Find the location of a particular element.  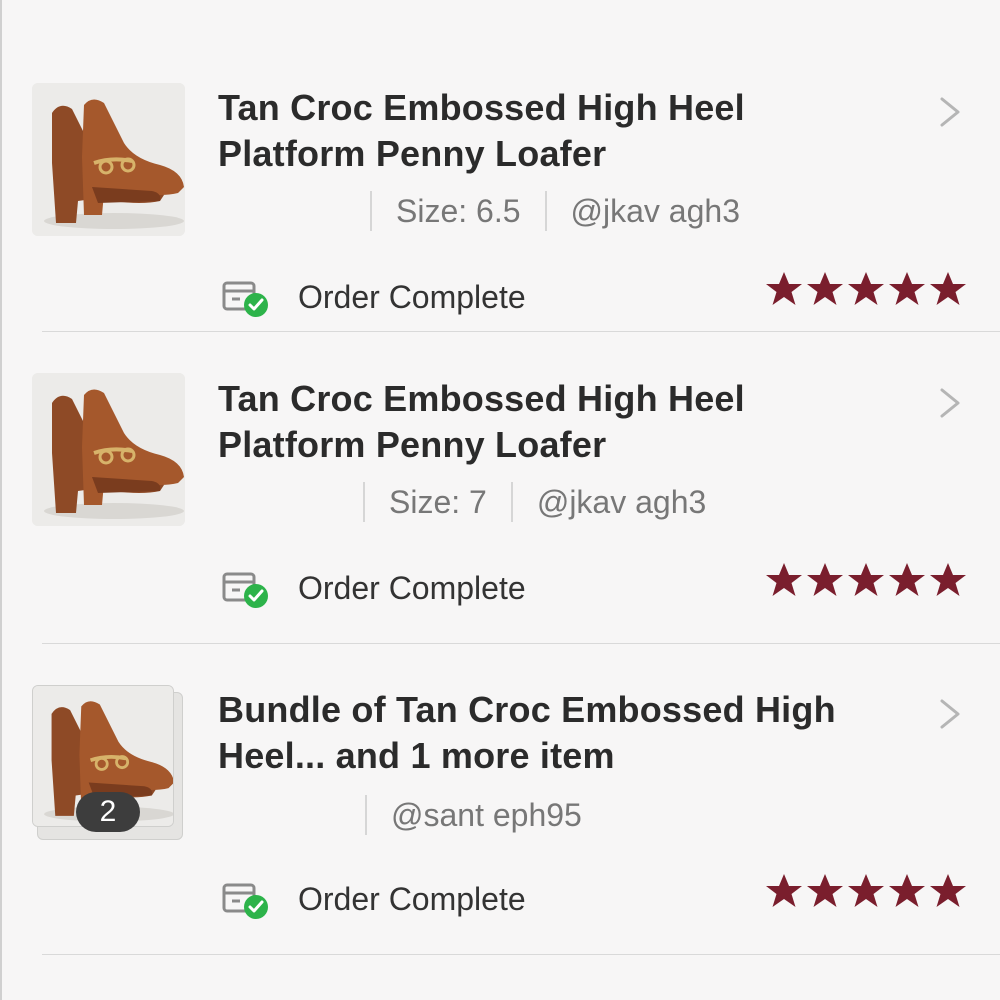

order-meta: @sant eph95 is located at coordinates (473, 815).